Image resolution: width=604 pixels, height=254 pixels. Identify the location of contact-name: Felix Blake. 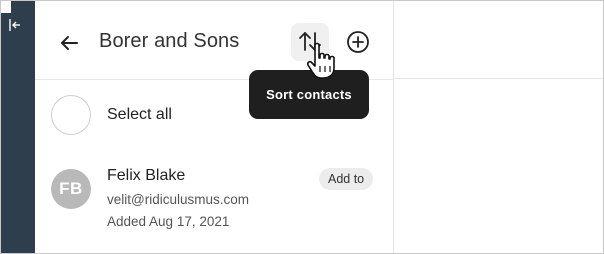
(146, 175).